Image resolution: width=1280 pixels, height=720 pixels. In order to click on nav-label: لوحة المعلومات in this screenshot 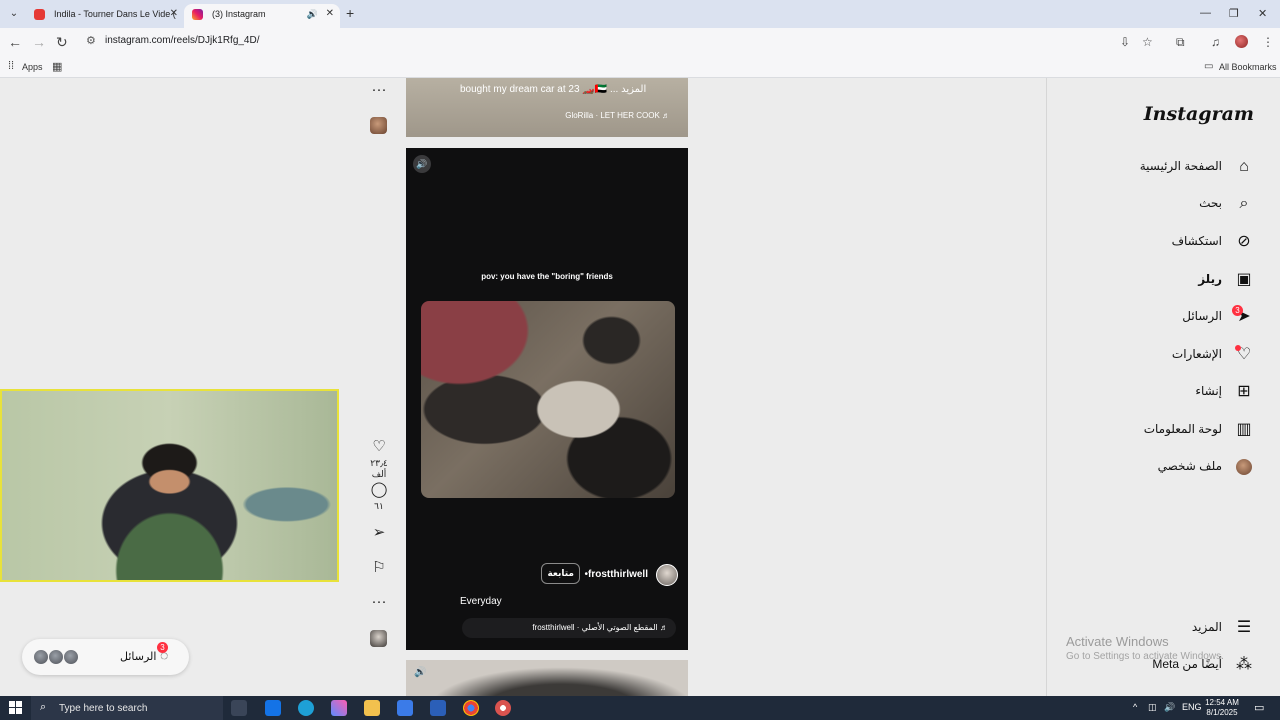, I will do `click(1182, 429)`.